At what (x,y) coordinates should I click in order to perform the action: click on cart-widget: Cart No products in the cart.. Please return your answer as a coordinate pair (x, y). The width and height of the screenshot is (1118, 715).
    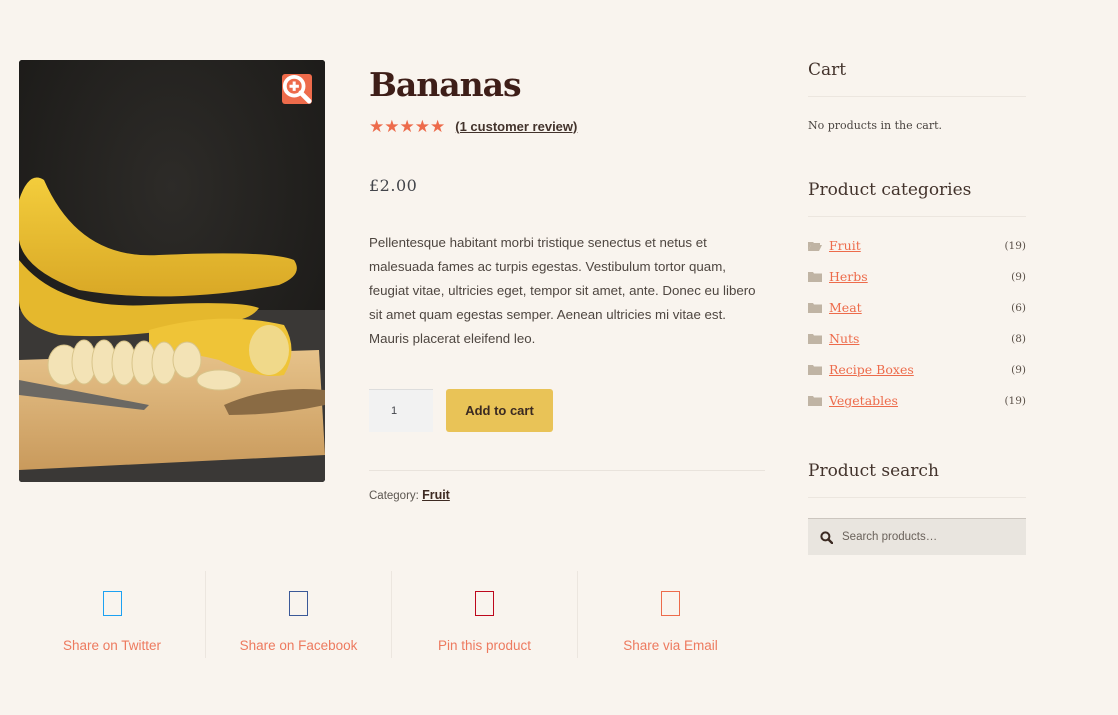
    Looking at the image, I should click on (917, 96).